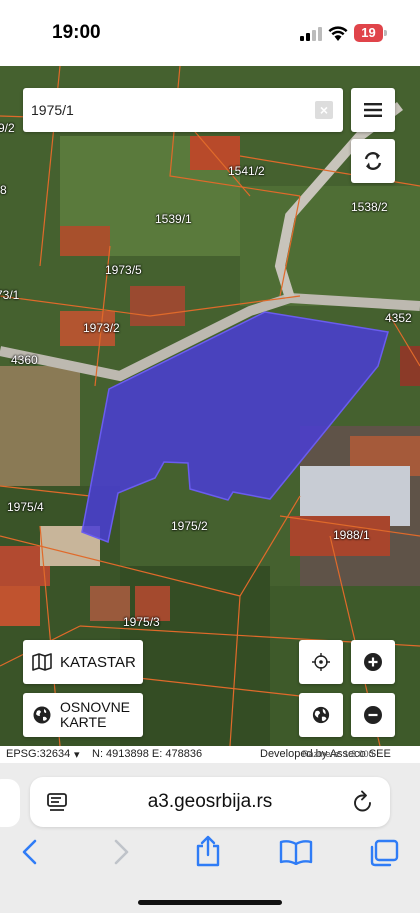 The width and height of the screenshot is (420, 913). Describe the element at coordinates (141, 622) in the screenshot. I see `parcel-label: 1975/3` at that location.